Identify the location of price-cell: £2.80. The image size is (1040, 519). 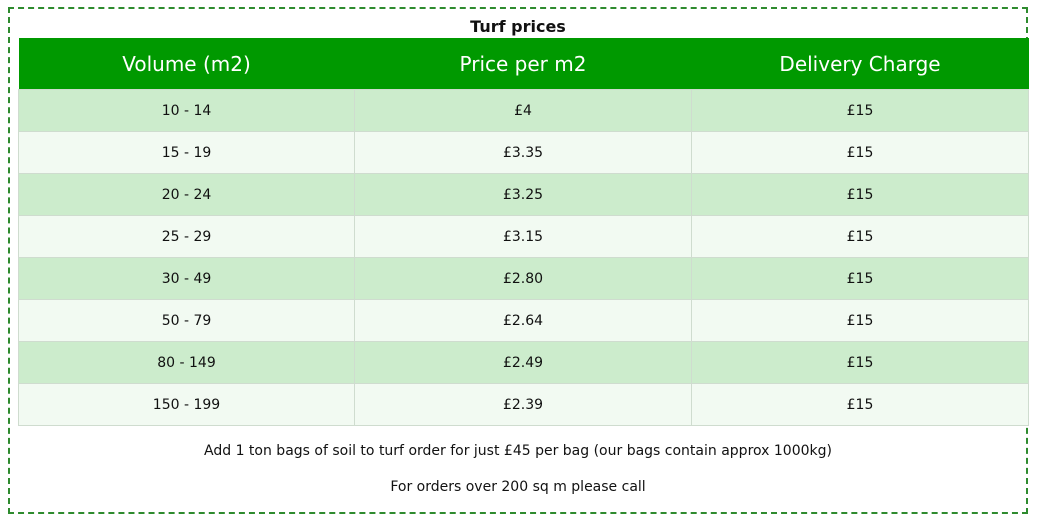
(523, 278).